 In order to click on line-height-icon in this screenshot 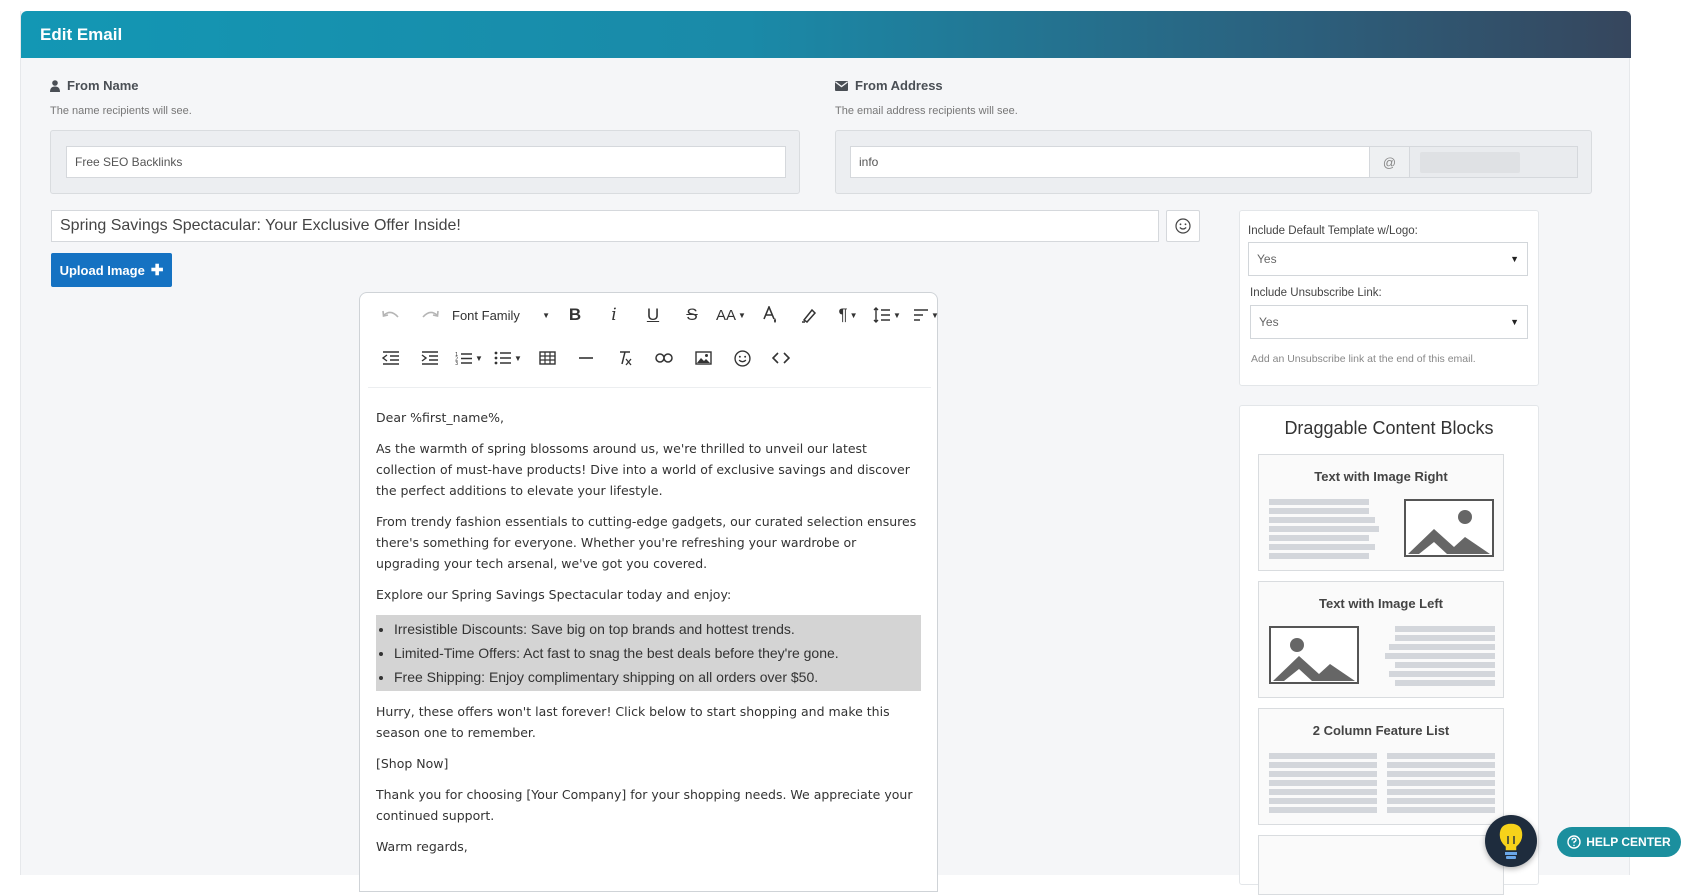, I will do `click(882, 315)`.